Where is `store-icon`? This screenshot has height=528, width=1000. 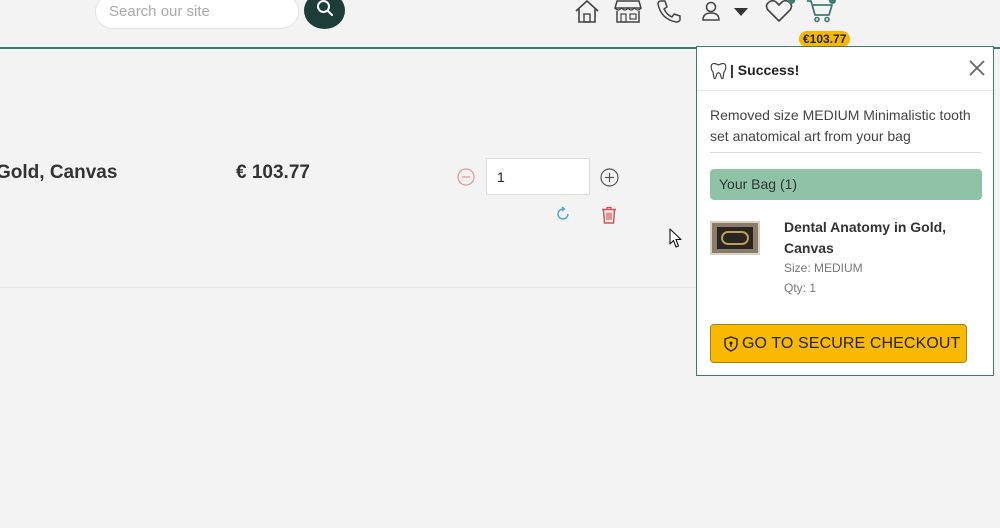 store-icon is located at coordinates (628, 14).